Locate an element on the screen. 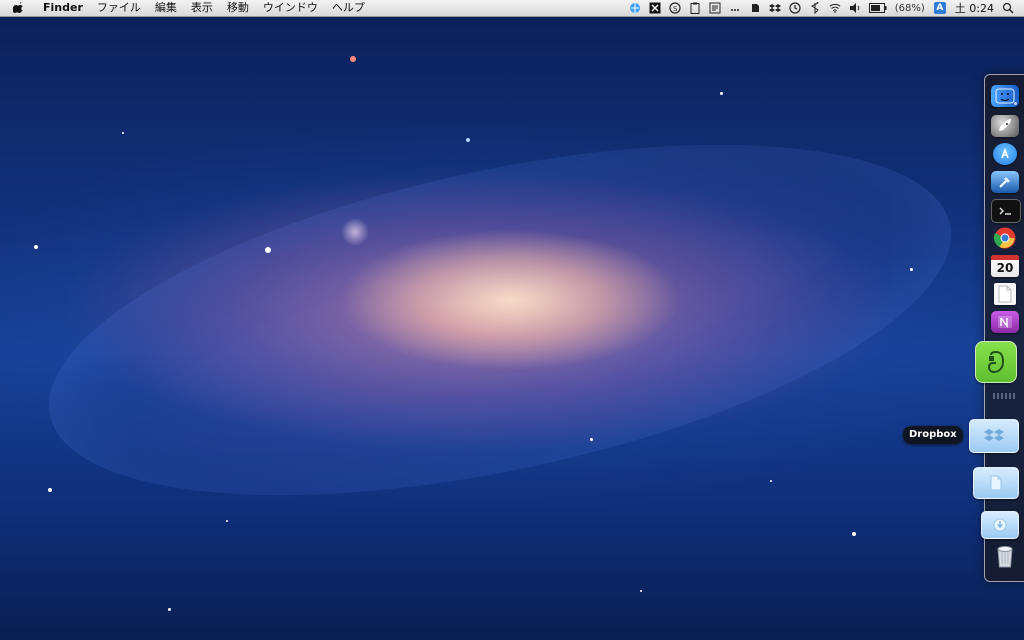 Image resolution: width=1024 pixels, height=640 pixels. svg-text: S is located at coordinates (675, 9).